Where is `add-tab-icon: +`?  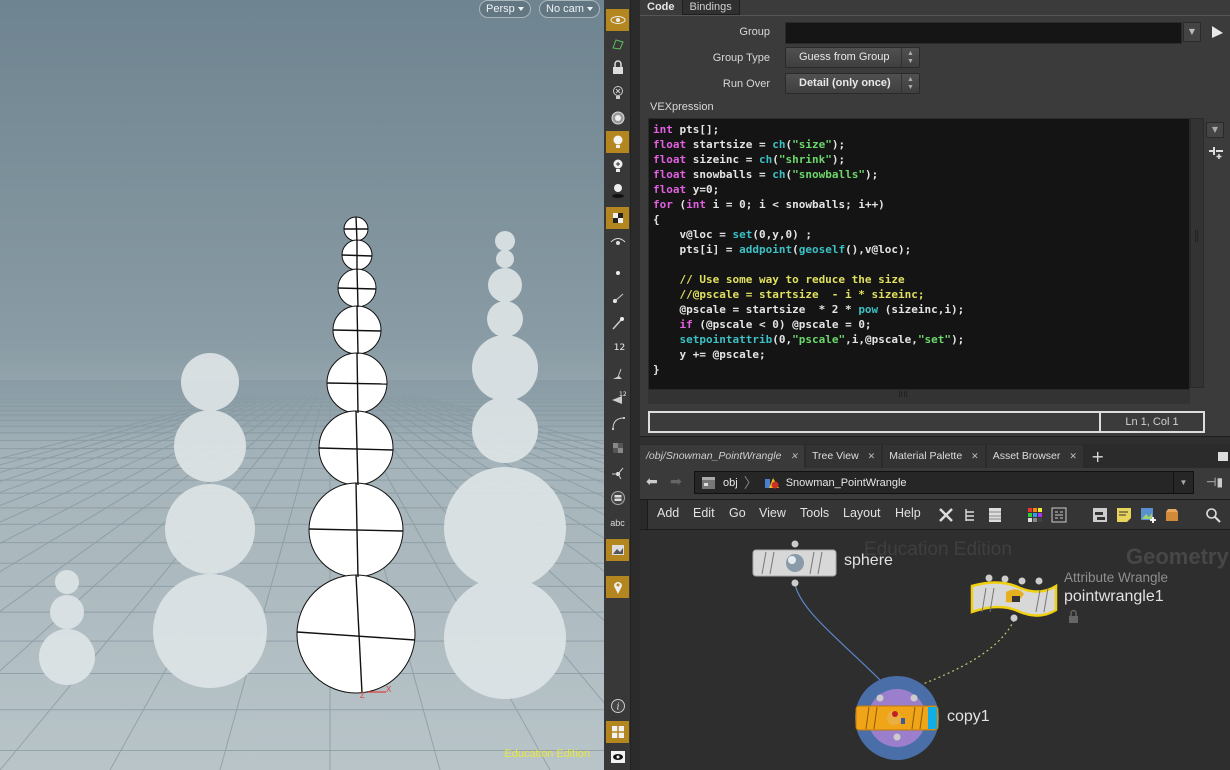
add-tab-icon: + is located at coordinates (1097, 457).